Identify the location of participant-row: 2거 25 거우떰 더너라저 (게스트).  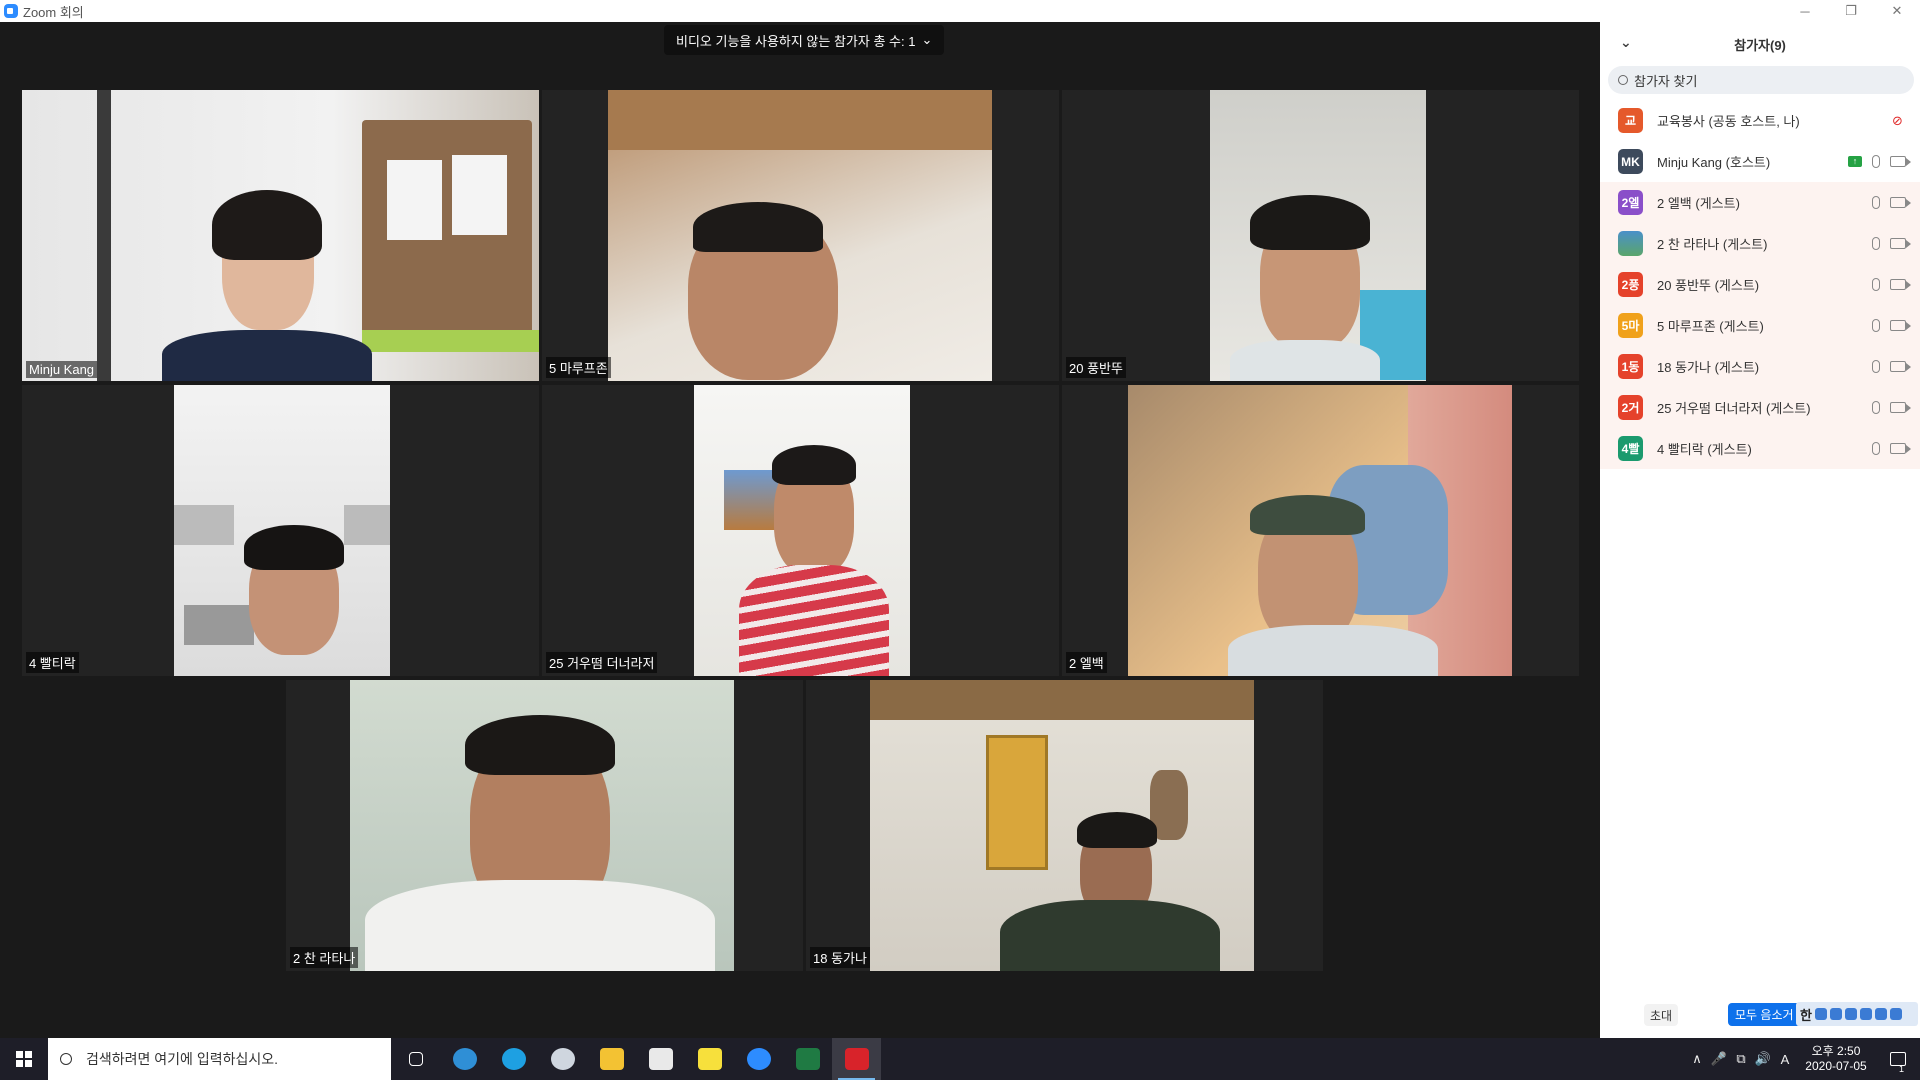
(1760, 407).